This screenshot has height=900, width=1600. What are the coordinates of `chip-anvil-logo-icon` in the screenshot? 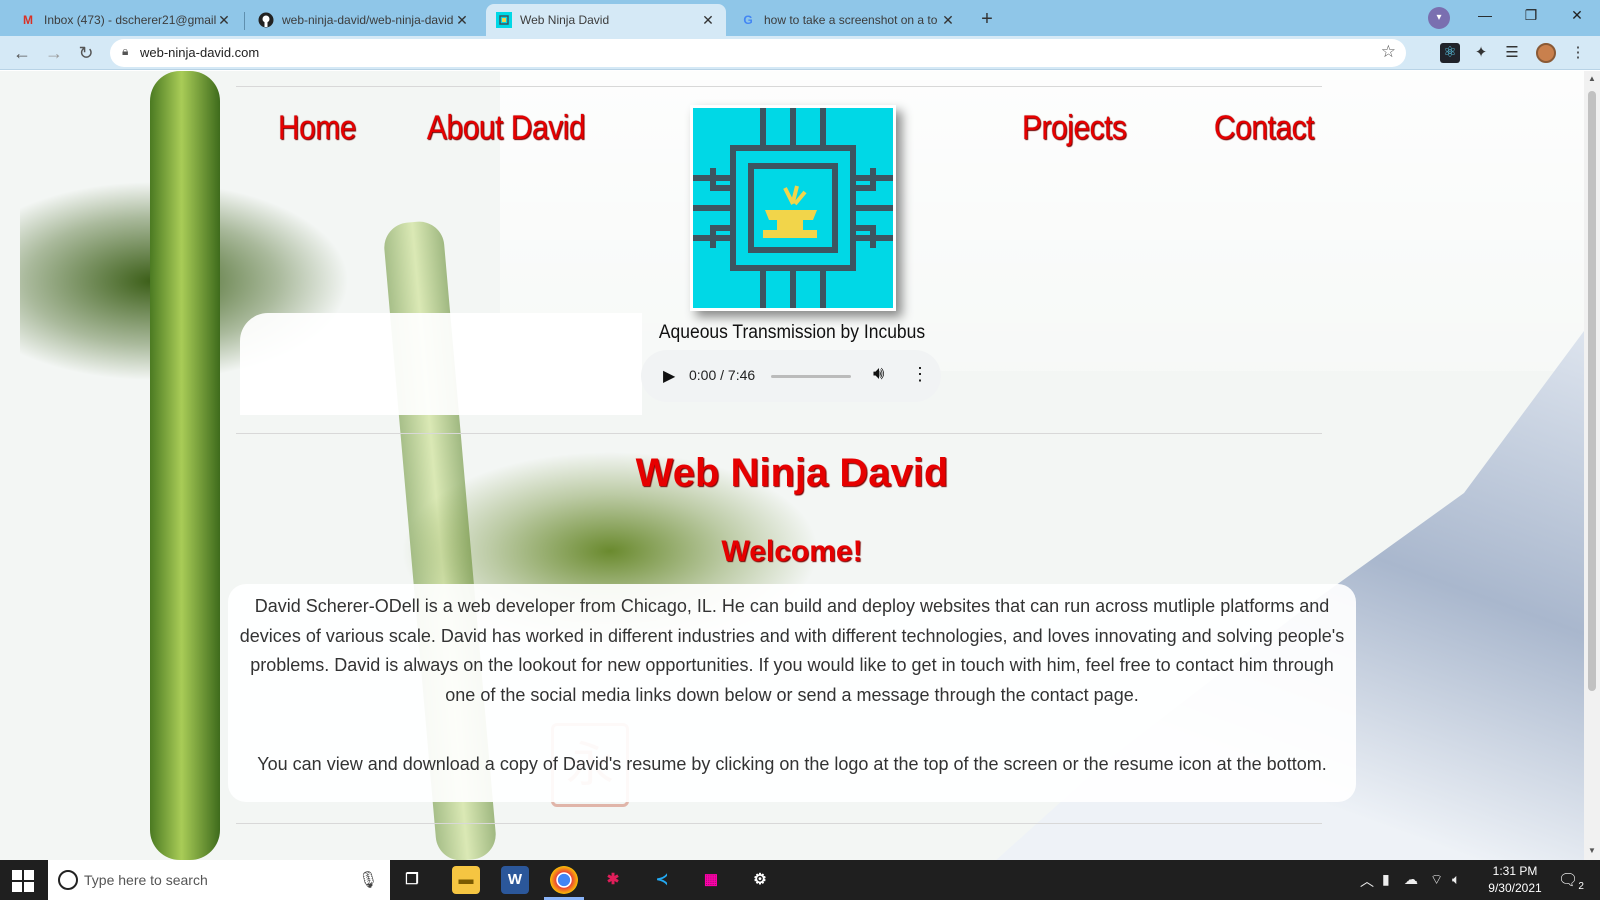 It's located at (793, 208).